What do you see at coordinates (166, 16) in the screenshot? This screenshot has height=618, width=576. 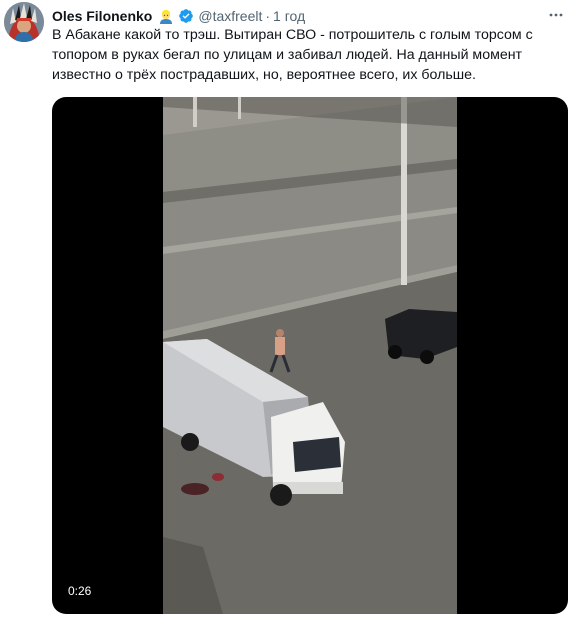 I see `man-with-blond-hair-emoji-icon` at bounding box center [166, 16].